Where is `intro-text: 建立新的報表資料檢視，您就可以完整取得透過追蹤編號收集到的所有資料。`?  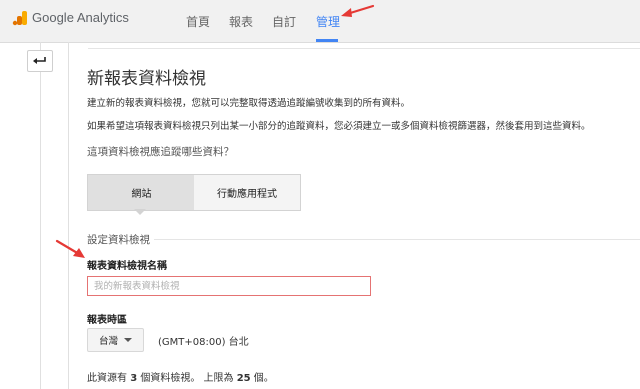
intro-text: 建立新的報表資料檢視，您就可以完整取得透過追蹤編號收集到的所有資料。 is located at coordinates (249, 103).